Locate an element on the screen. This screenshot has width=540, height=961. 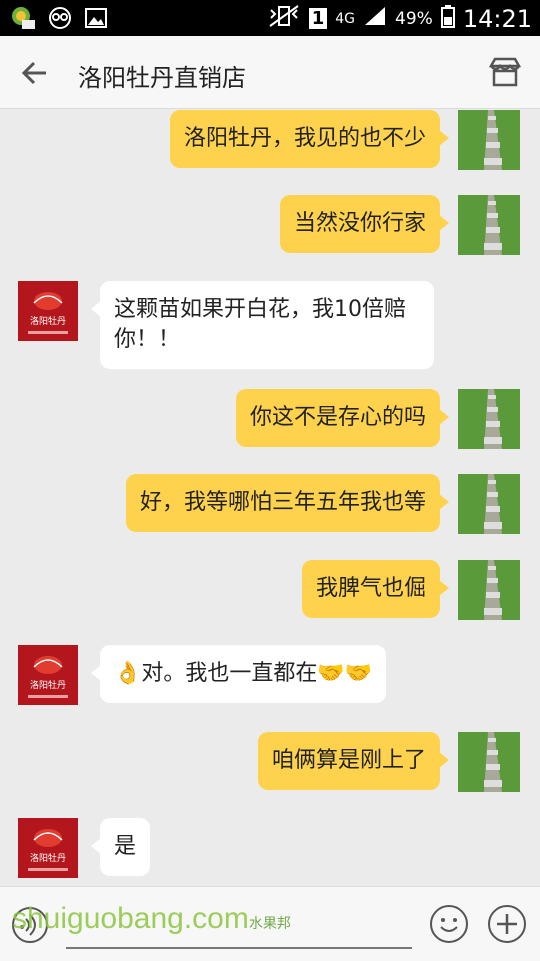
message-bubble-incoming: 👌对。我也一直都在🤝🤝 is located at coordinates (238, 674).